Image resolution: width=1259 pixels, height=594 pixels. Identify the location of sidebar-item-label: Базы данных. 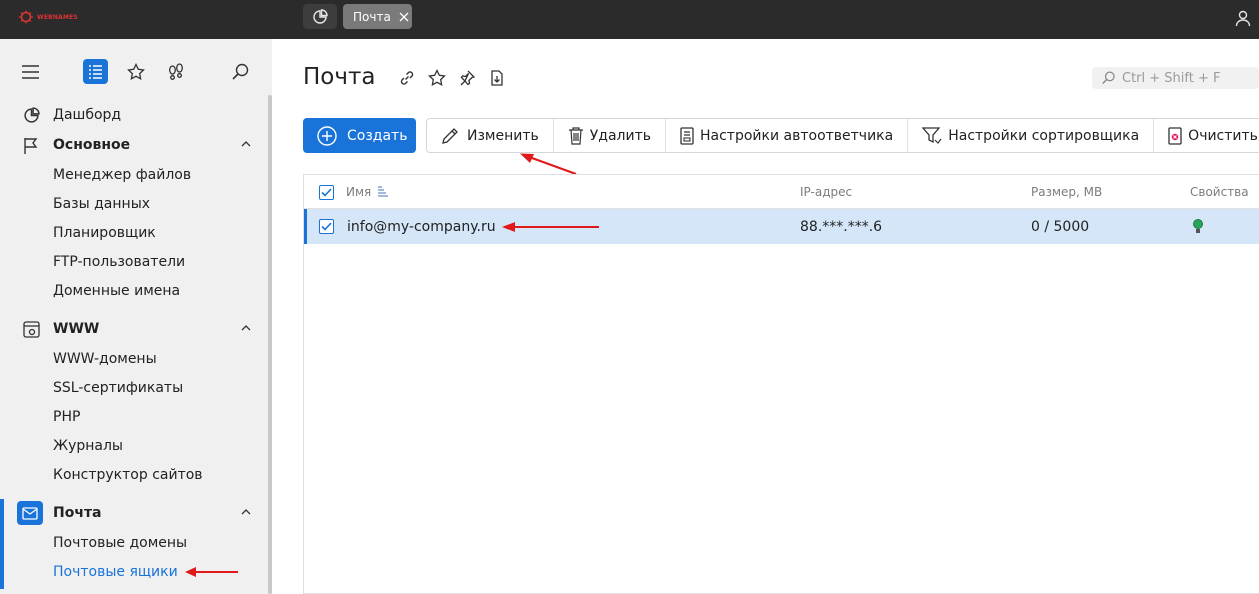
(102, 204).